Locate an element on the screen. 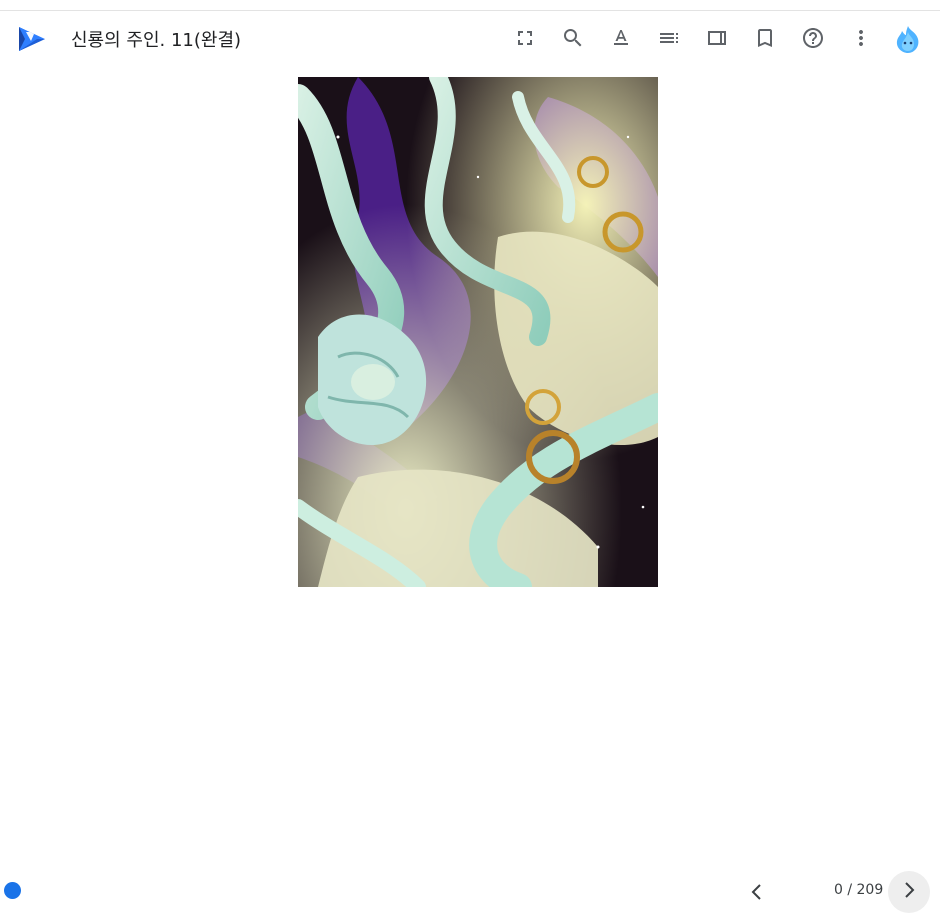  page-view-button is located at coordinates (717, 38).